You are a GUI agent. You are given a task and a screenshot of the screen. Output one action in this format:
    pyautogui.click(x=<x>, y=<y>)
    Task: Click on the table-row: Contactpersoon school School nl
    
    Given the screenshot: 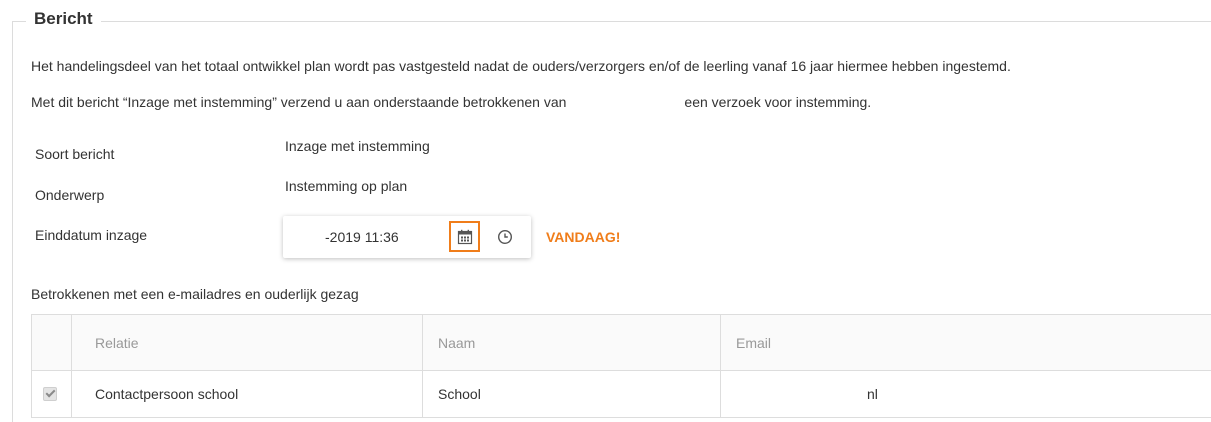 What is the action you would take?
    pyautogui.click(x=621, y=394)
    